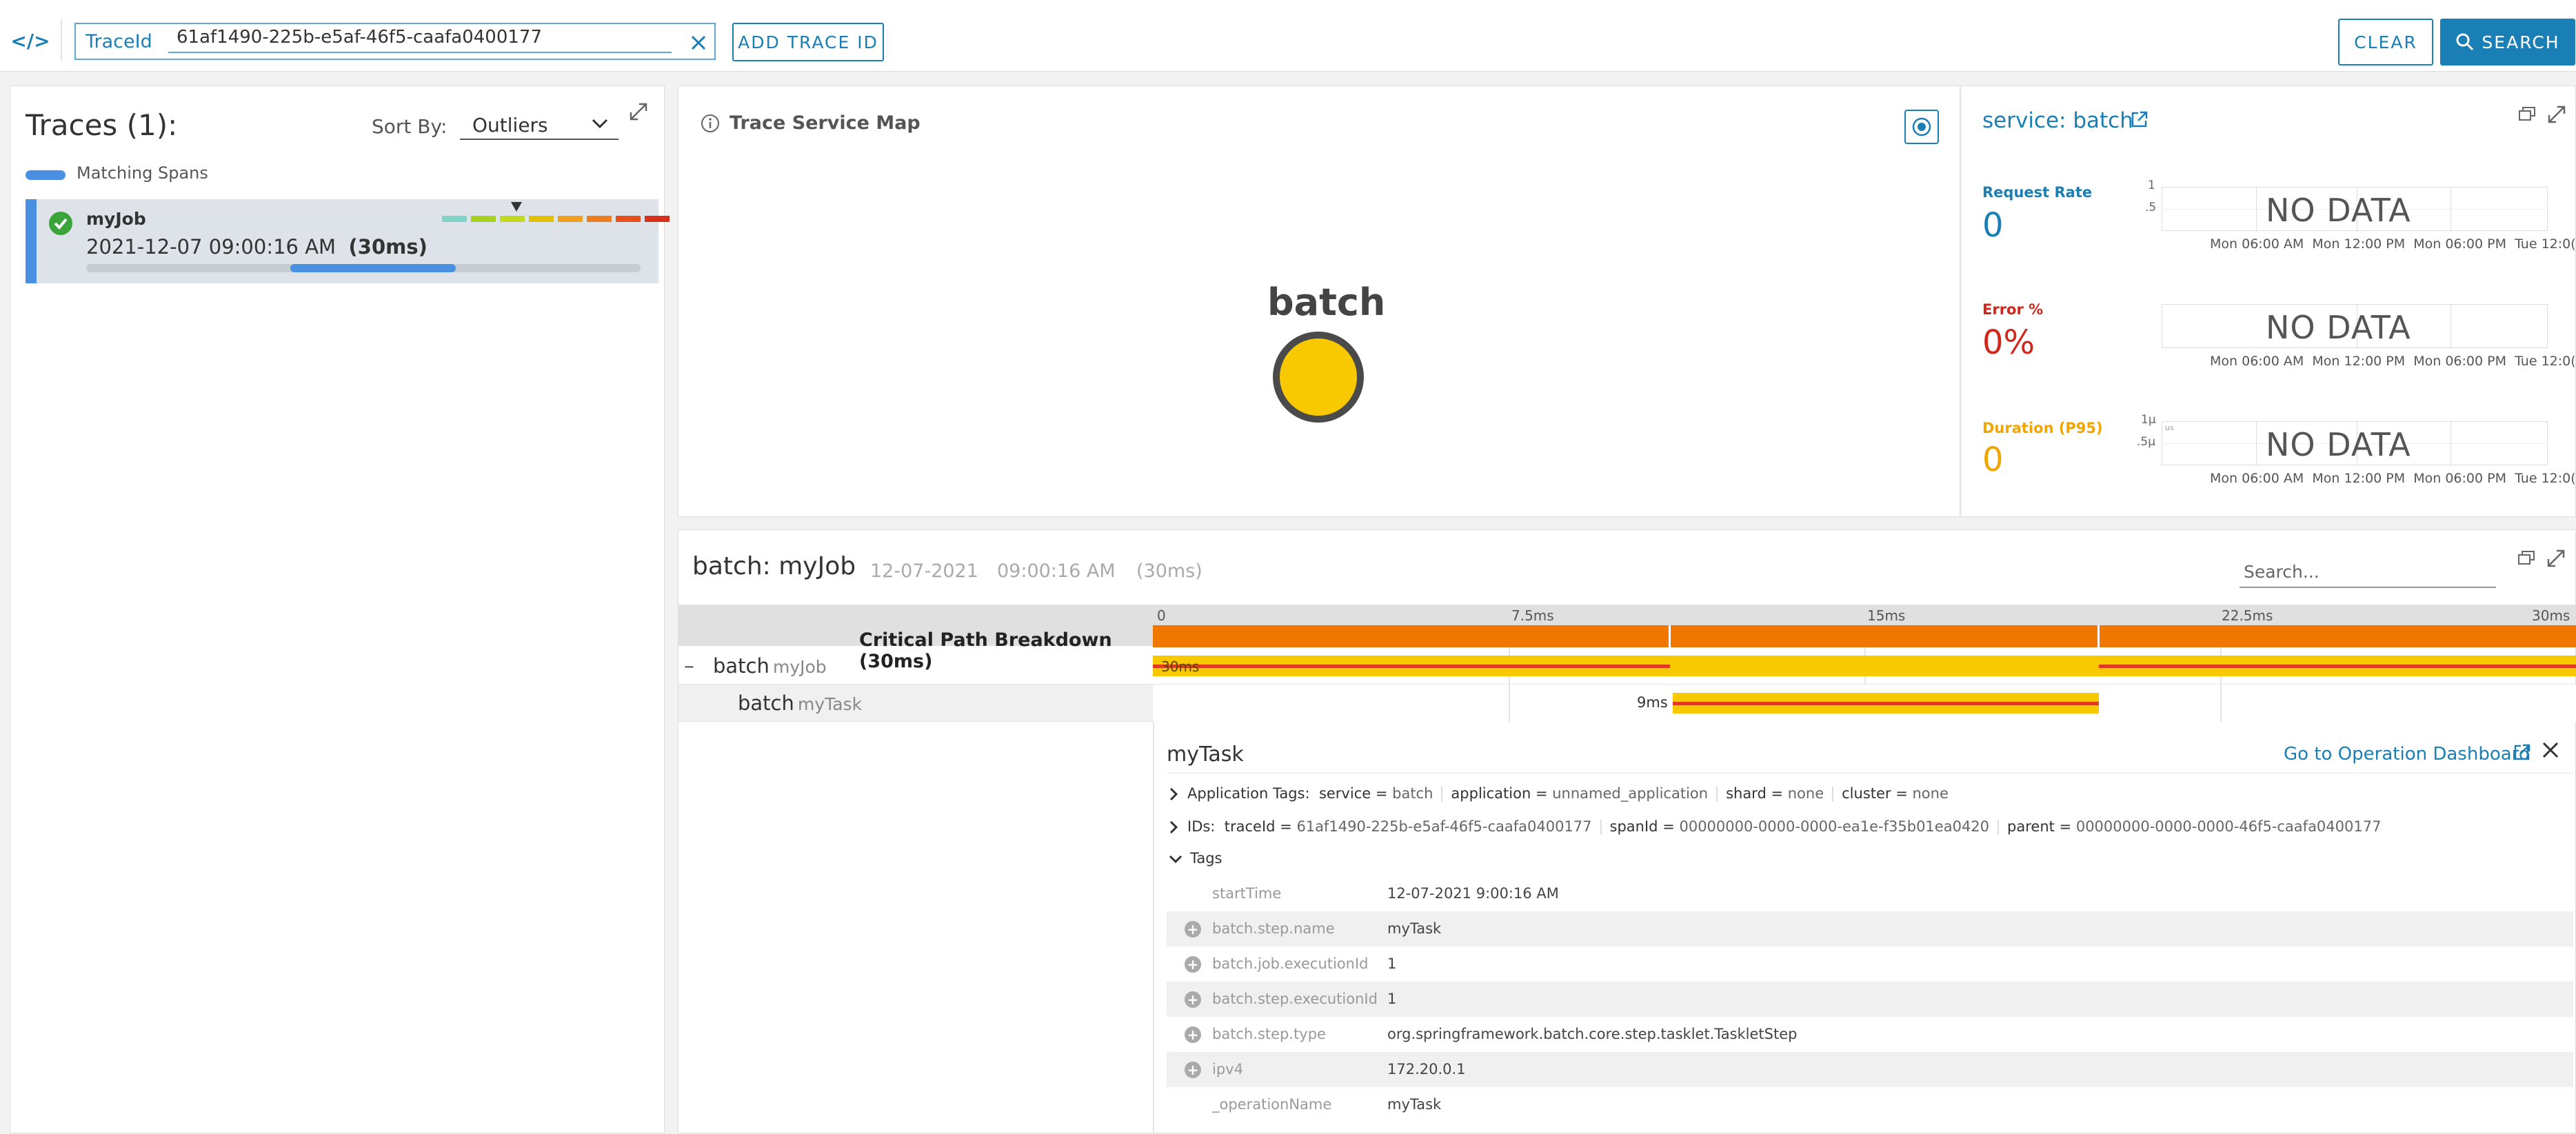 The height and width of the screenshot is (1134, 2576). What do you see at coordinates (1442, 794) in the screenshot?
I see `divider` at bounding box center [1442, 794].